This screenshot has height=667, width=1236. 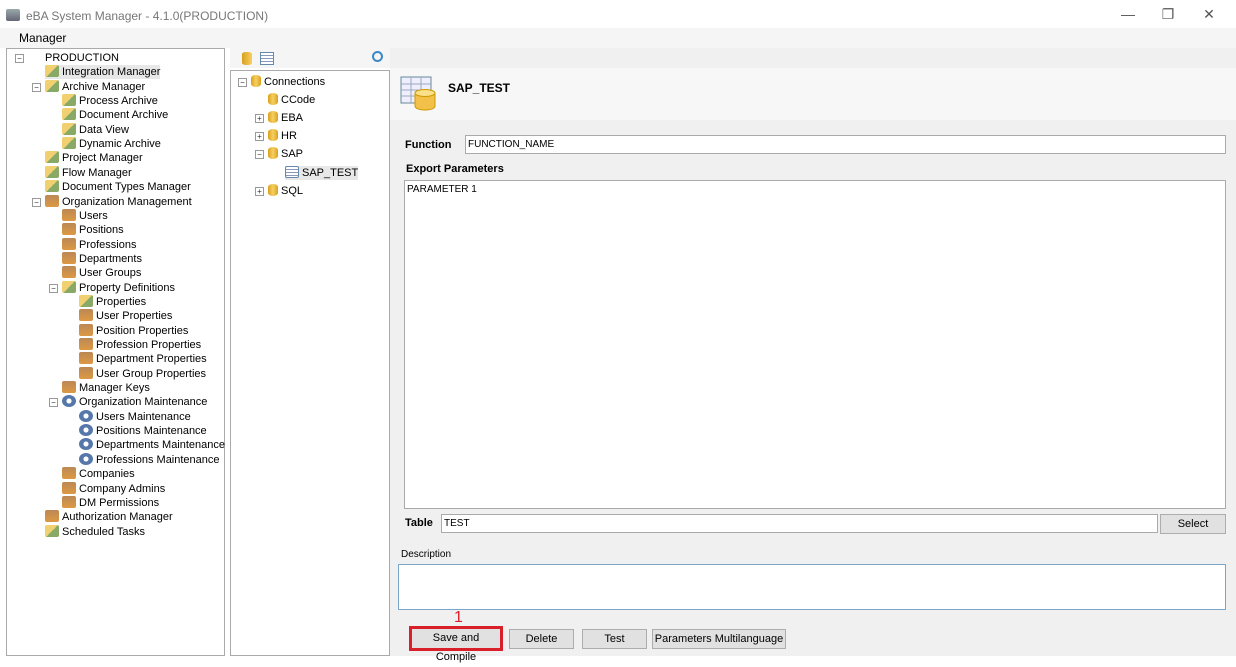 I want to click on tree-item: − Property Definitions, so click(x=112, y=287).